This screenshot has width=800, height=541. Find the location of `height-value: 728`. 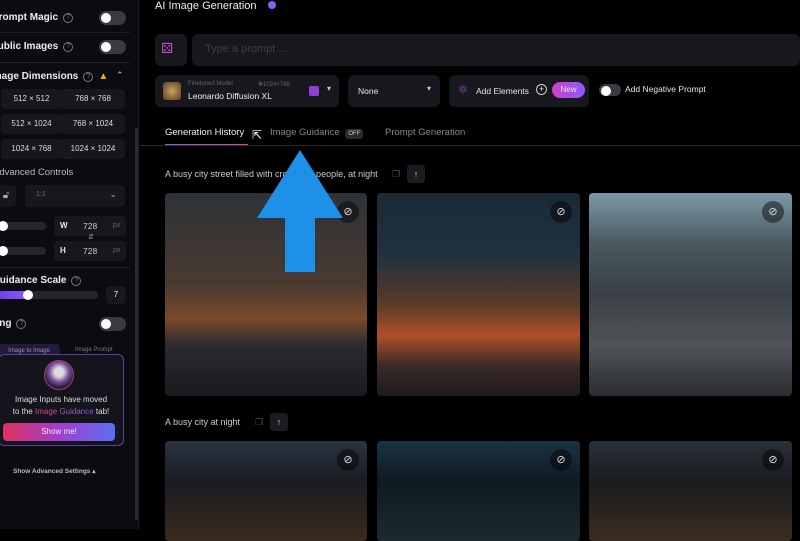

height-value: 728 is located at coordinates (90, 251).